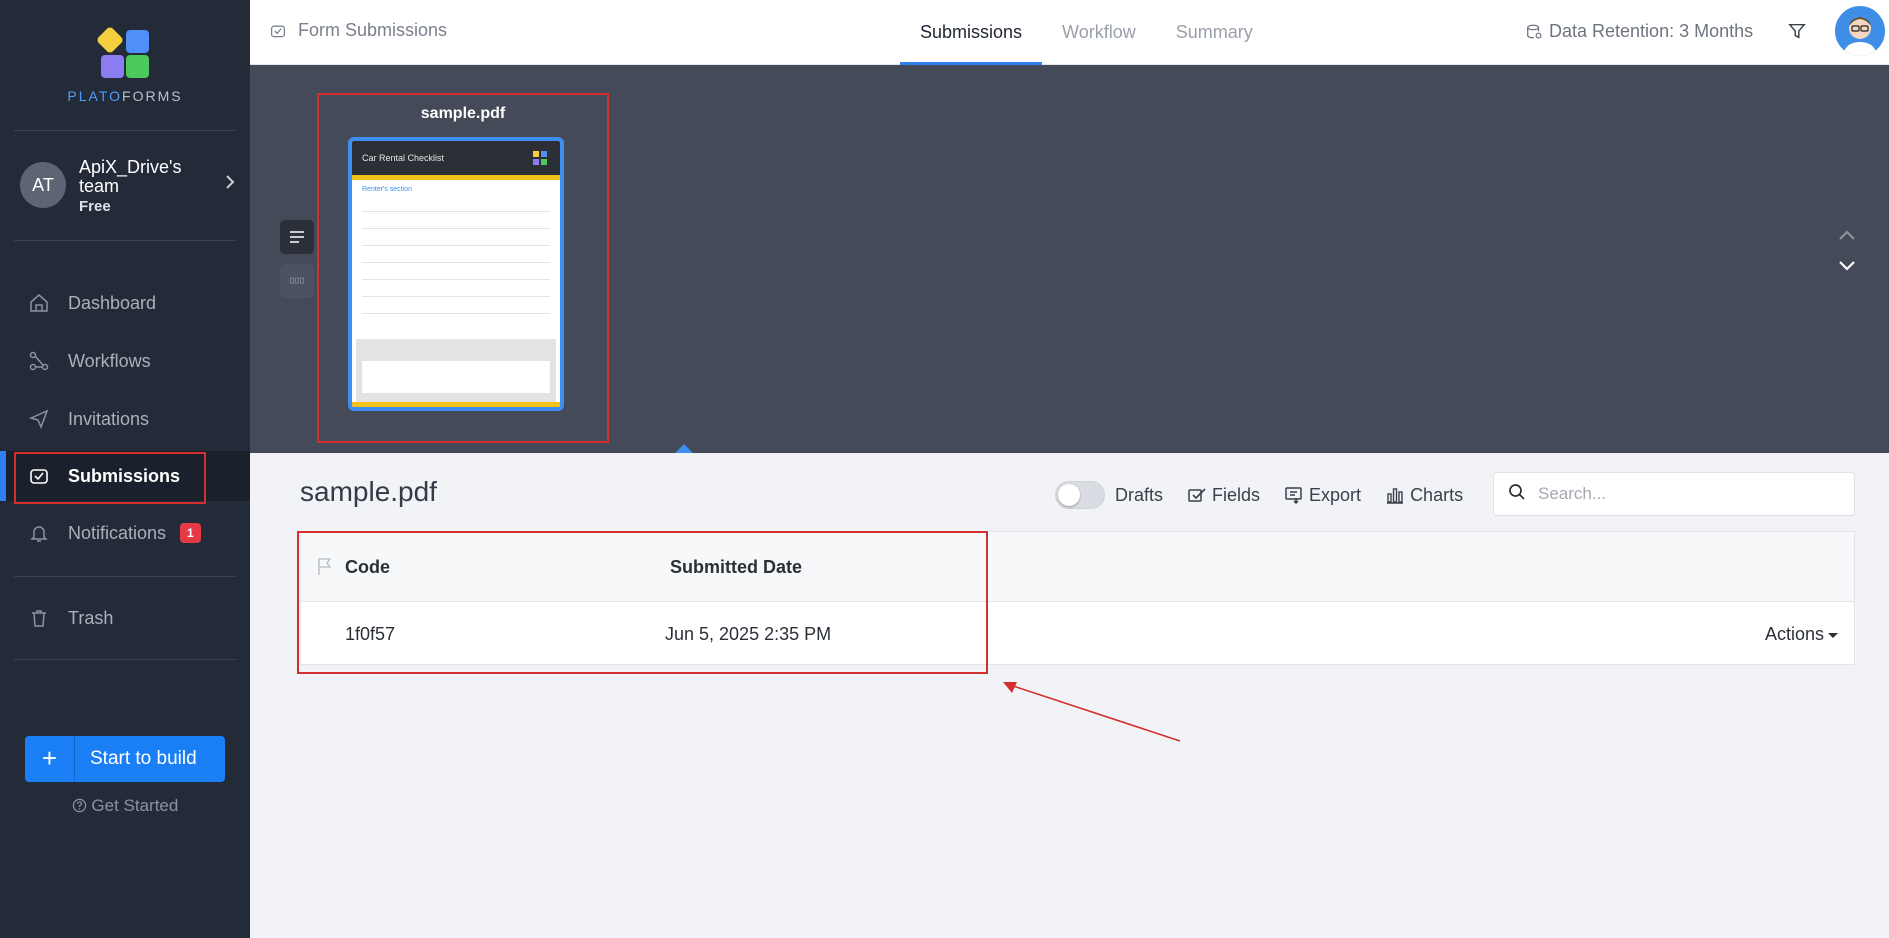 The width and height of the screenshot is (1889, 938). Describe the element at coordinates (109, 360) in the screenshot. I see `sidebar-item-label: Workflows` at that location.